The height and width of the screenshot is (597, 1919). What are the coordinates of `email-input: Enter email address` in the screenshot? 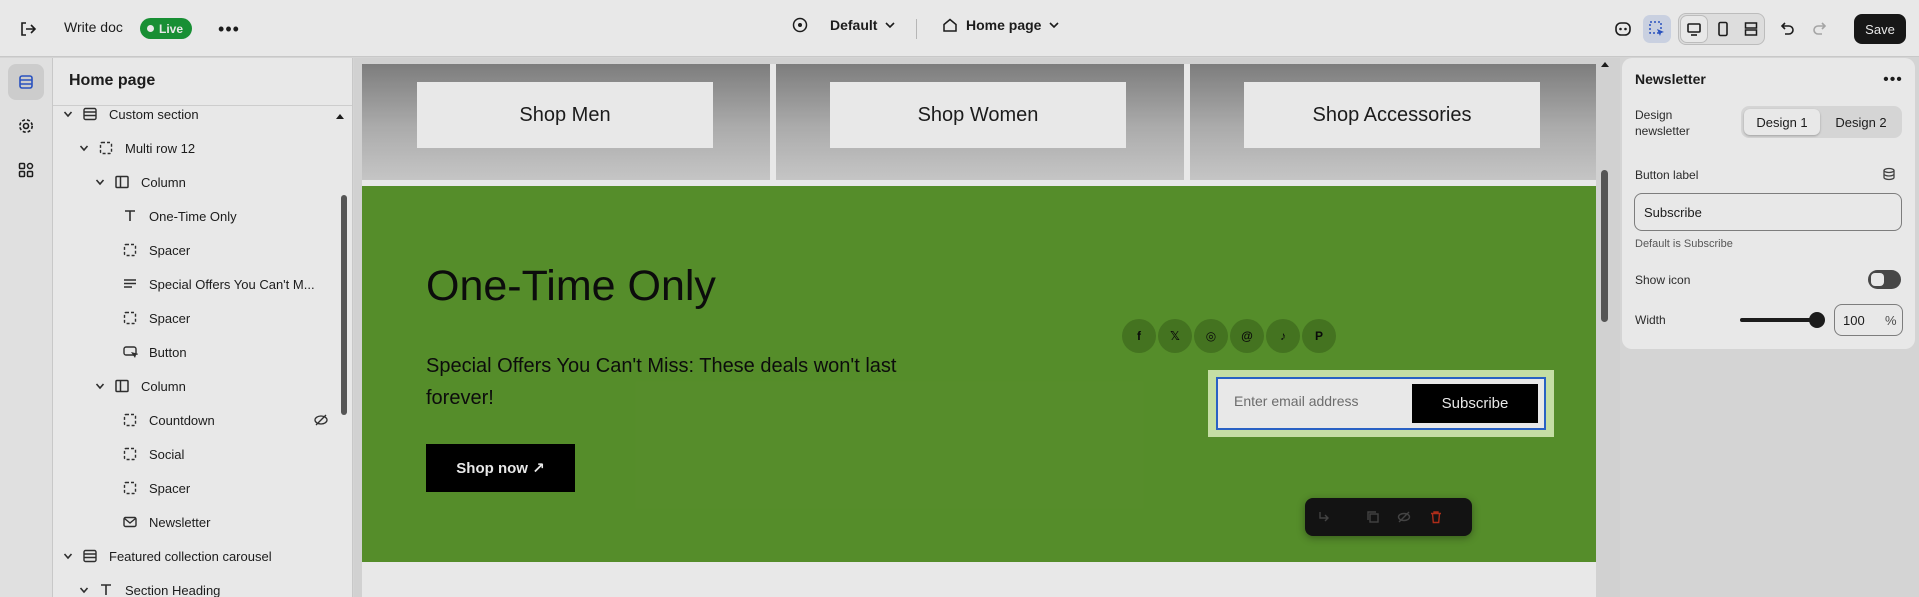 It's located at (1296, 401).